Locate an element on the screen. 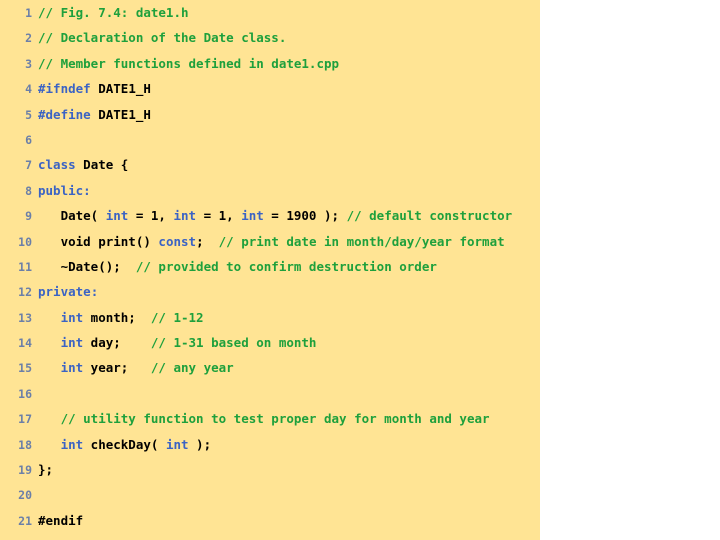 The image size is (720, 540). line-number: 13 is located at coordinates (25, 317).